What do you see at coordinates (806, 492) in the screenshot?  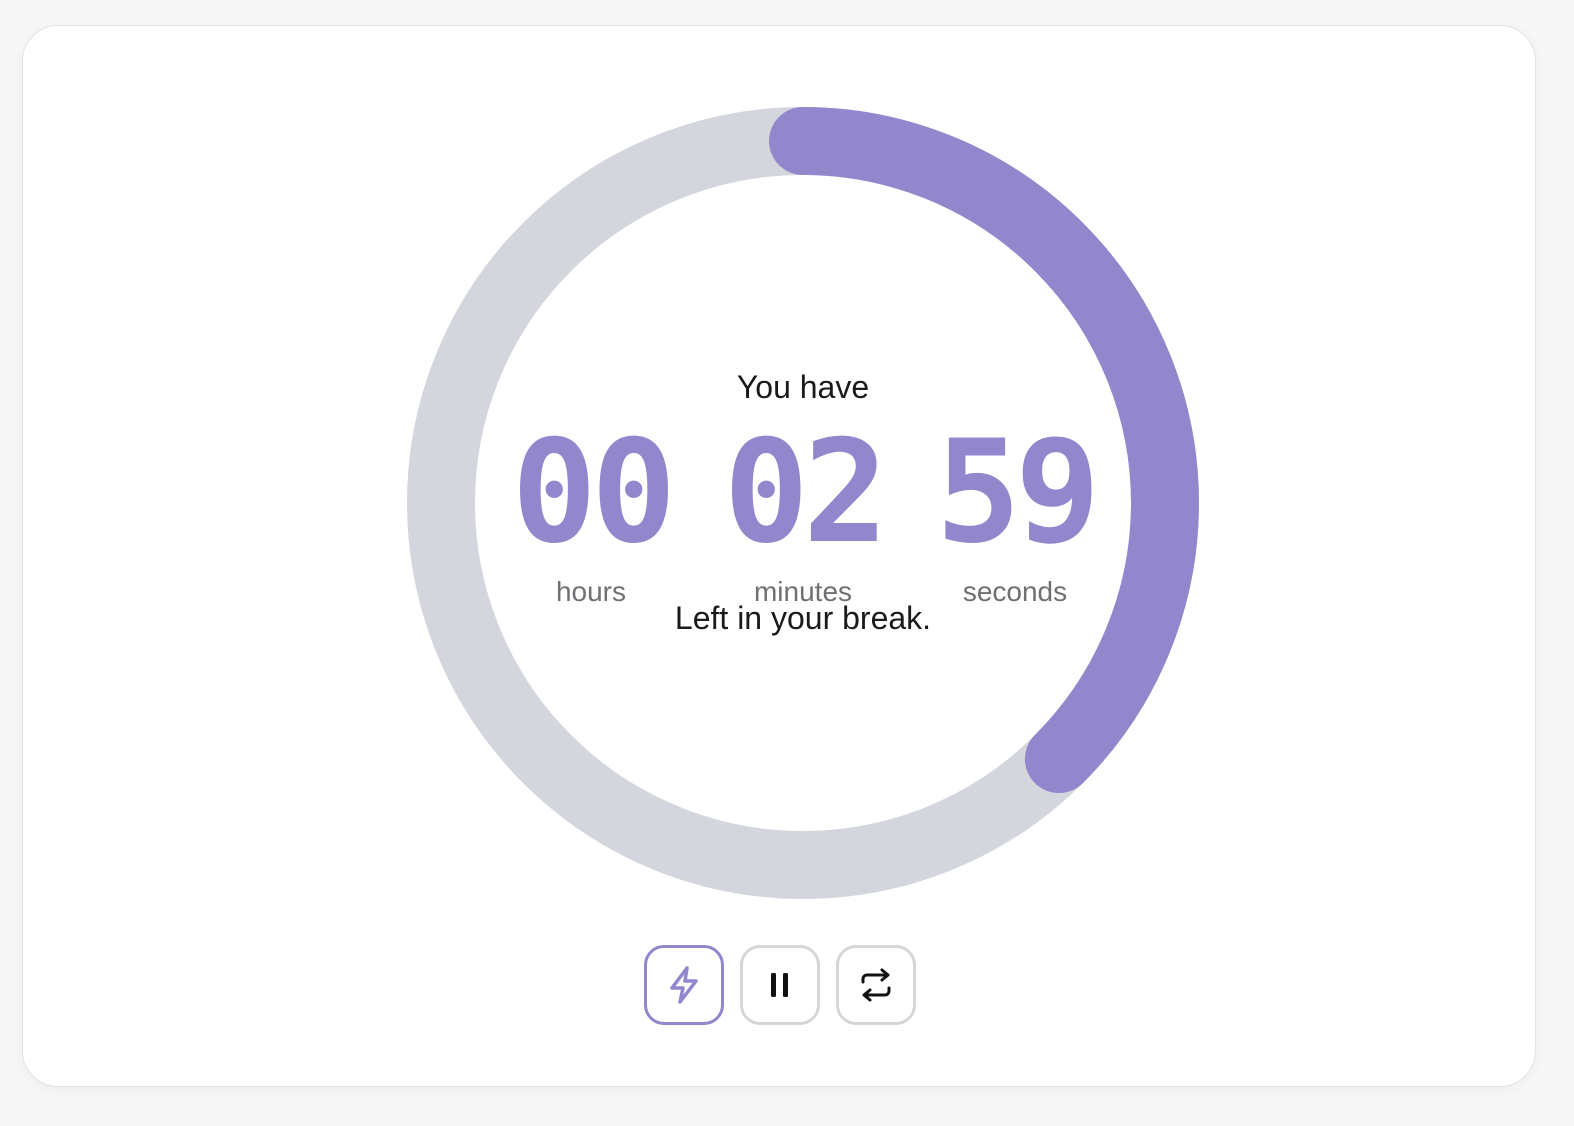 I see `minutes-value: 02` at bounding box center [806, 492].